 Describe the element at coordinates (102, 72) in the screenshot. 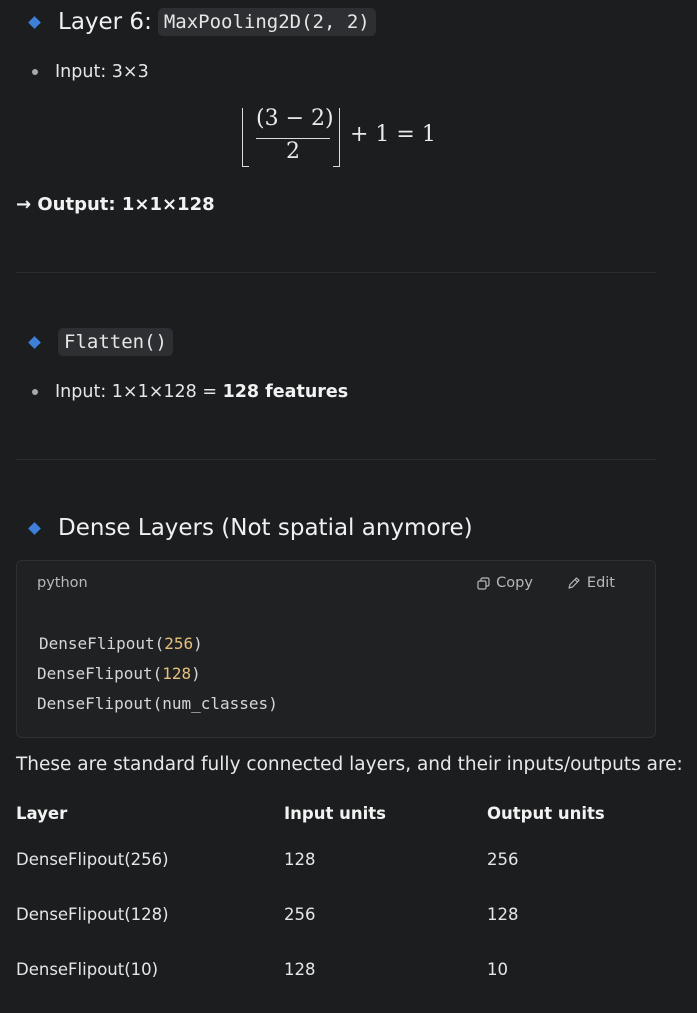

I see `layer6-input-text: Input: 3×3` at that location.